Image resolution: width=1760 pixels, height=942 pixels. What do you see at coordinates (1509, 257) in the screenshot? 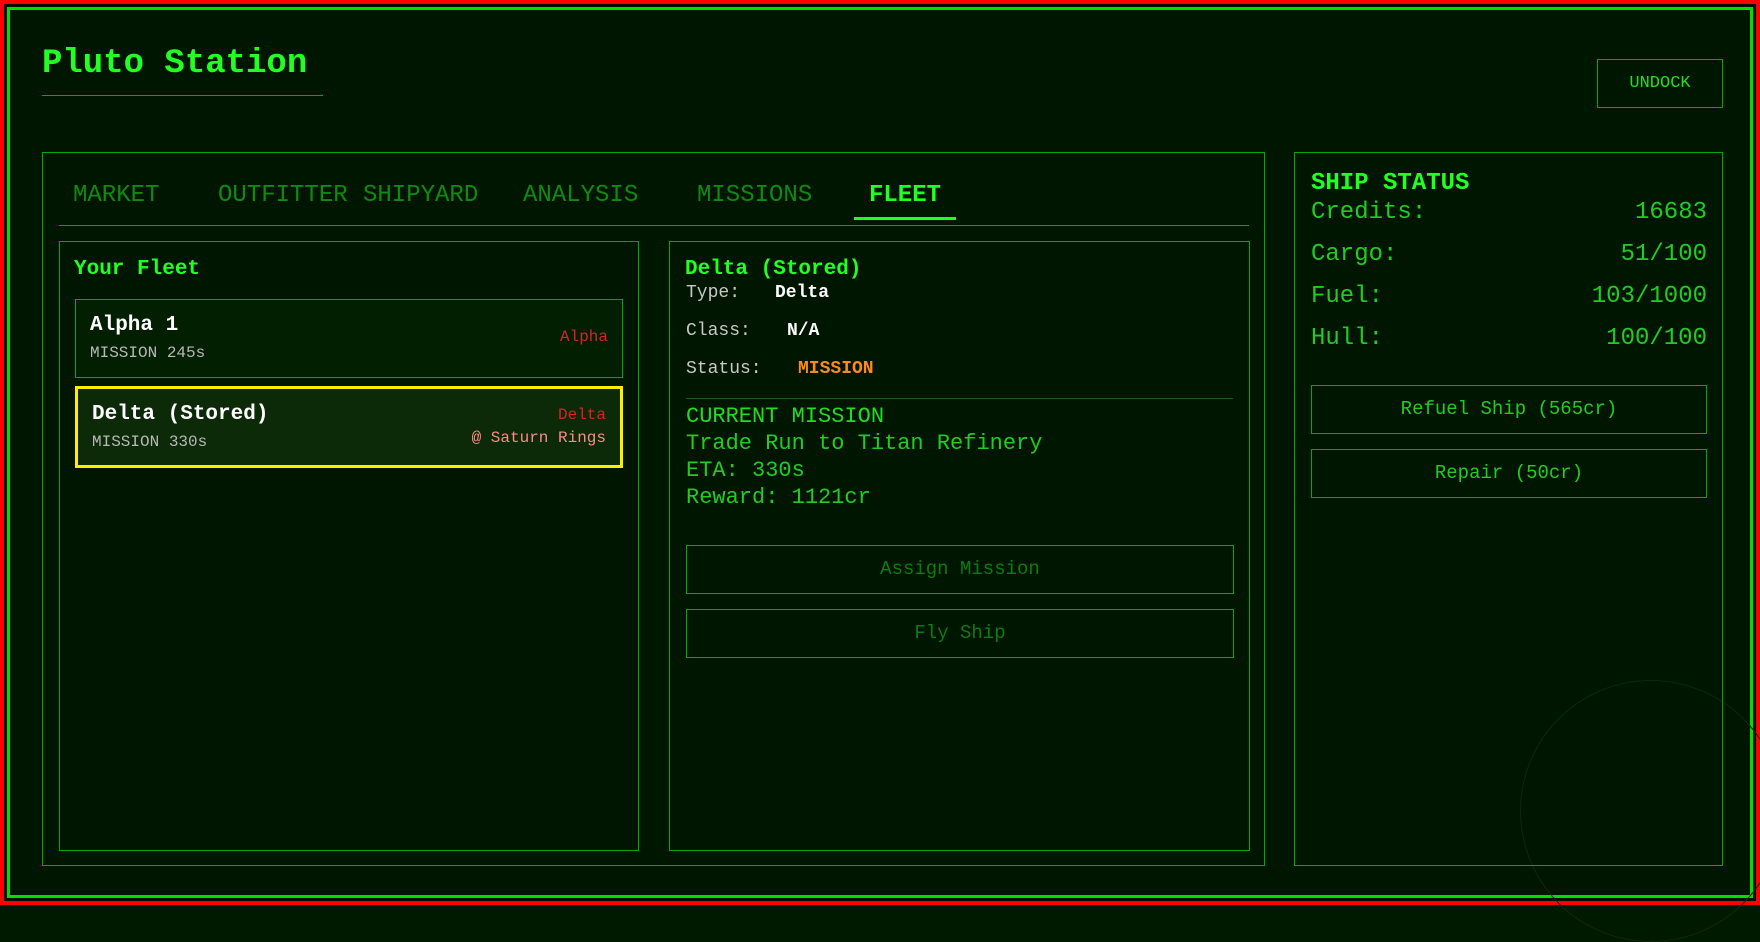
I see `cargo-row: Cargo: 51/100` at bounding box center [1509, 257].